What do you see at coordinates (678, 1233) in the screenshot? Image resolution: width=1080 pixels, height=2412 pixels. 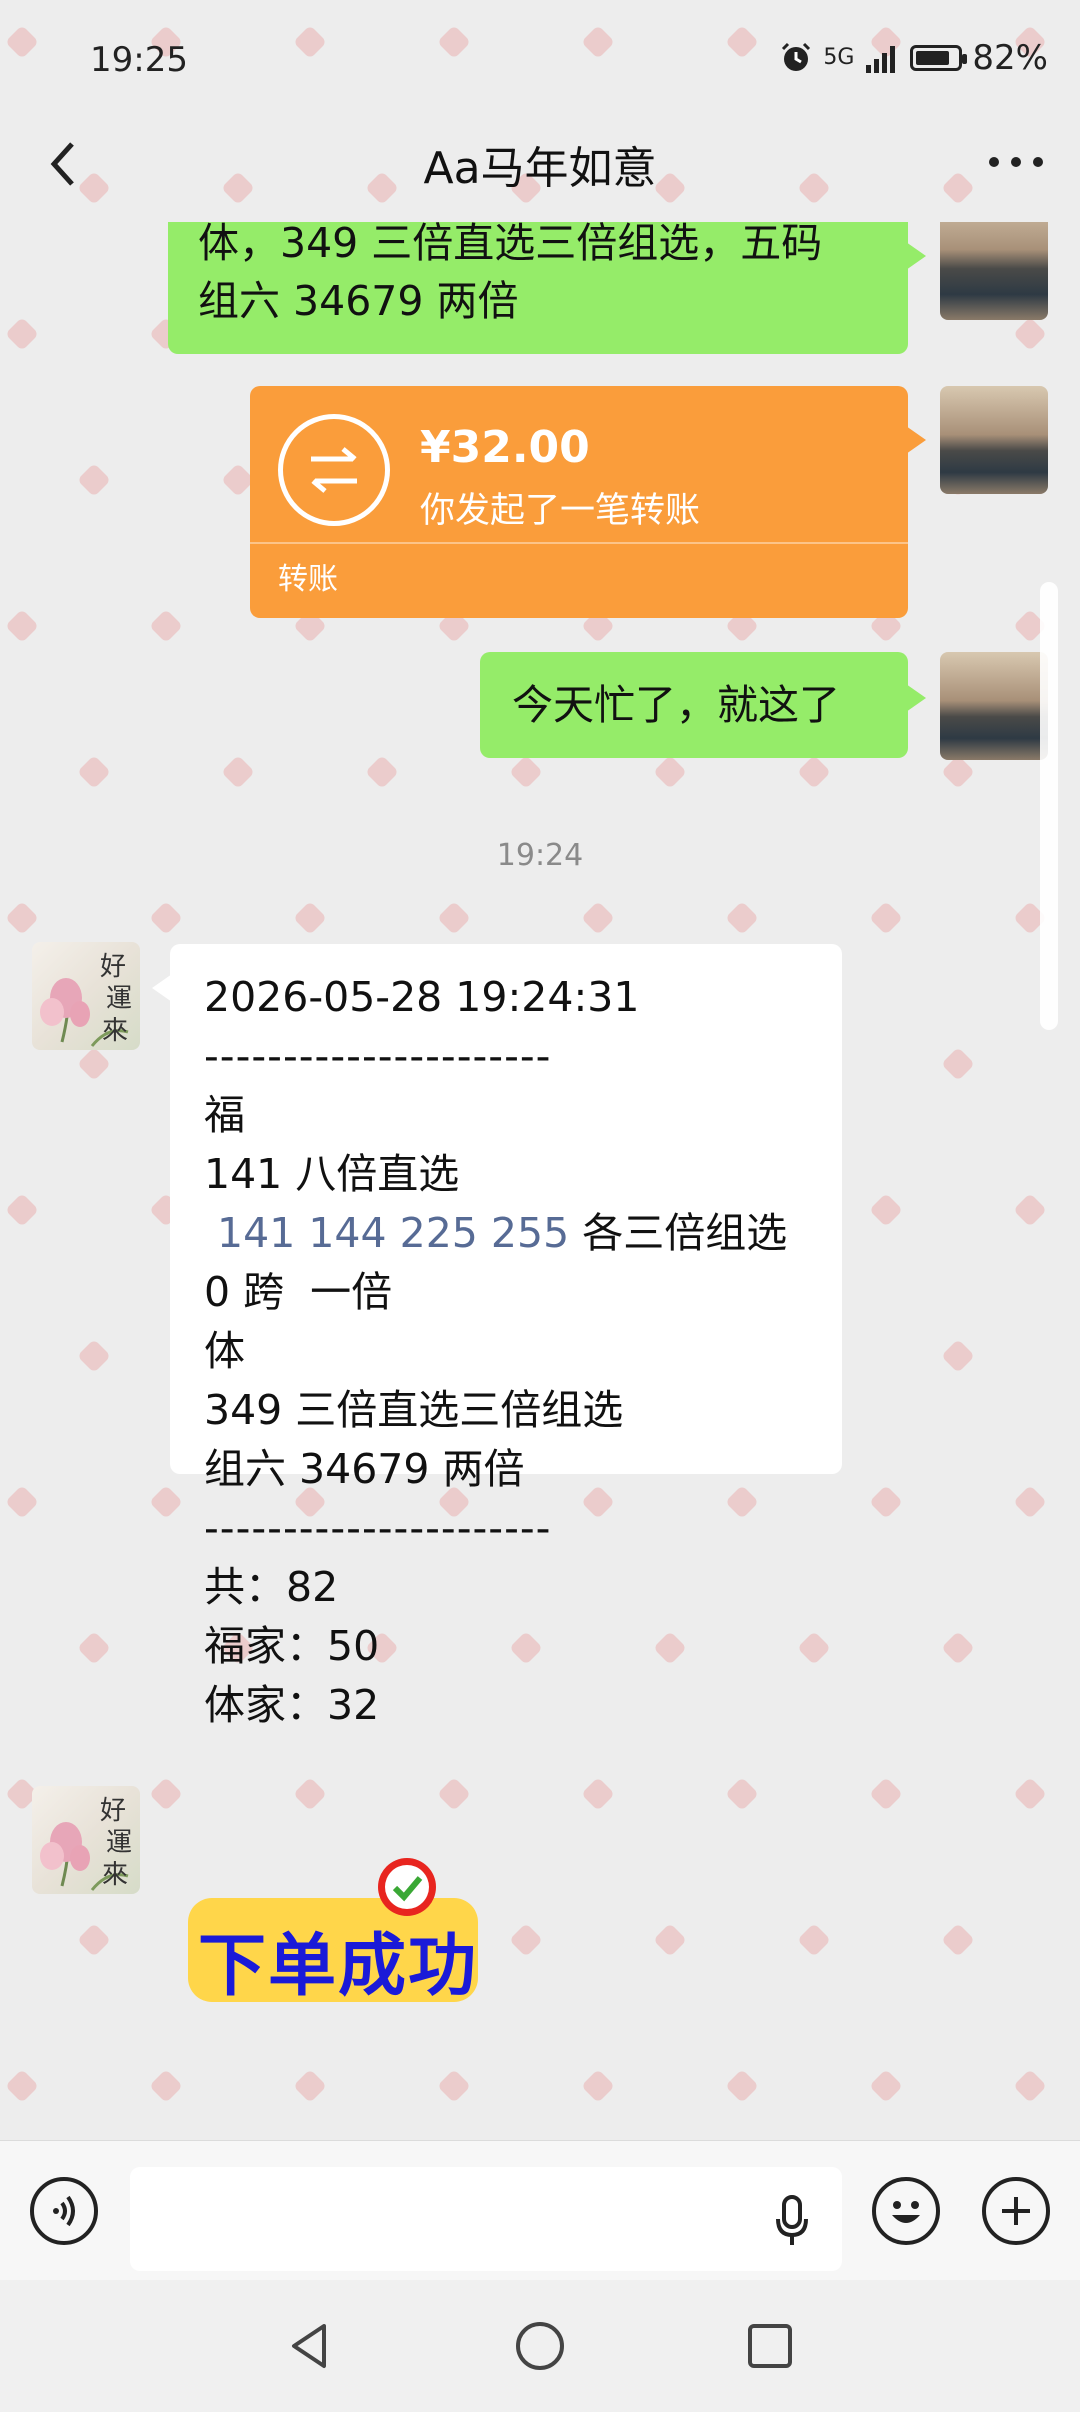 I see `order-line-suffix: 各三倍组选` at bounding box center [678, 1233].